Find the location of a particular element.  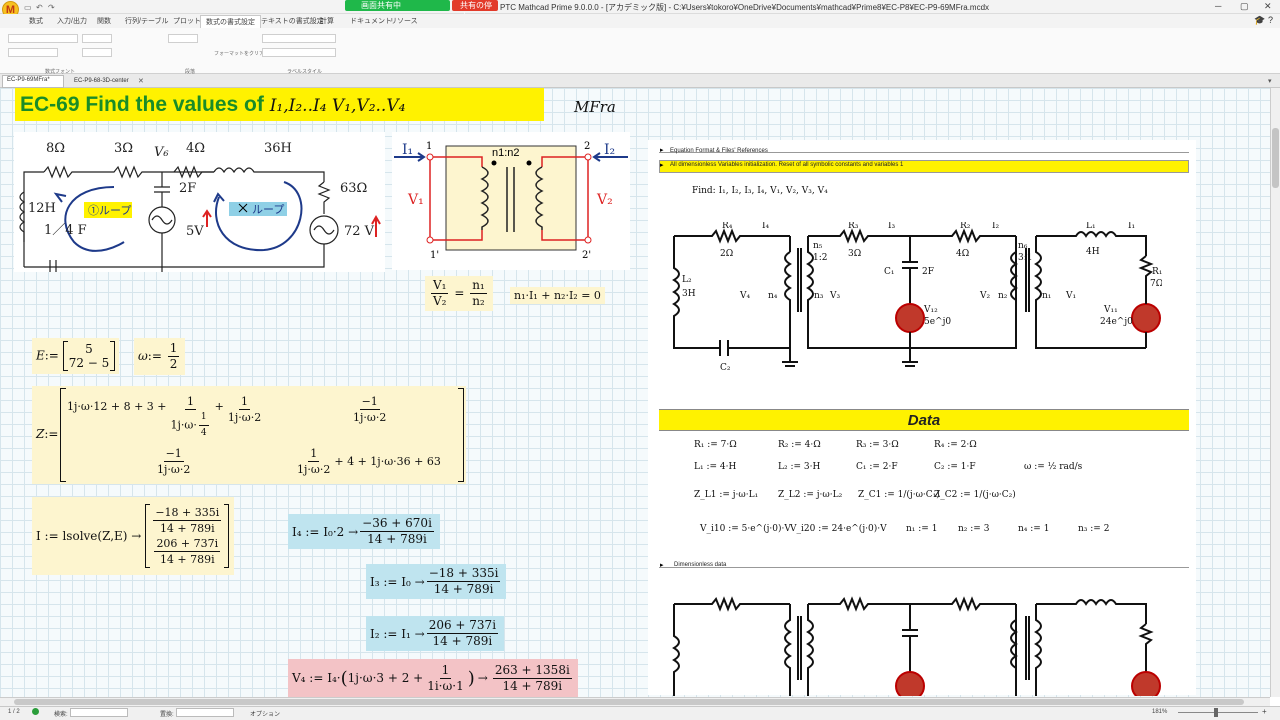

align-buttons is located at coordinates (183, 38).